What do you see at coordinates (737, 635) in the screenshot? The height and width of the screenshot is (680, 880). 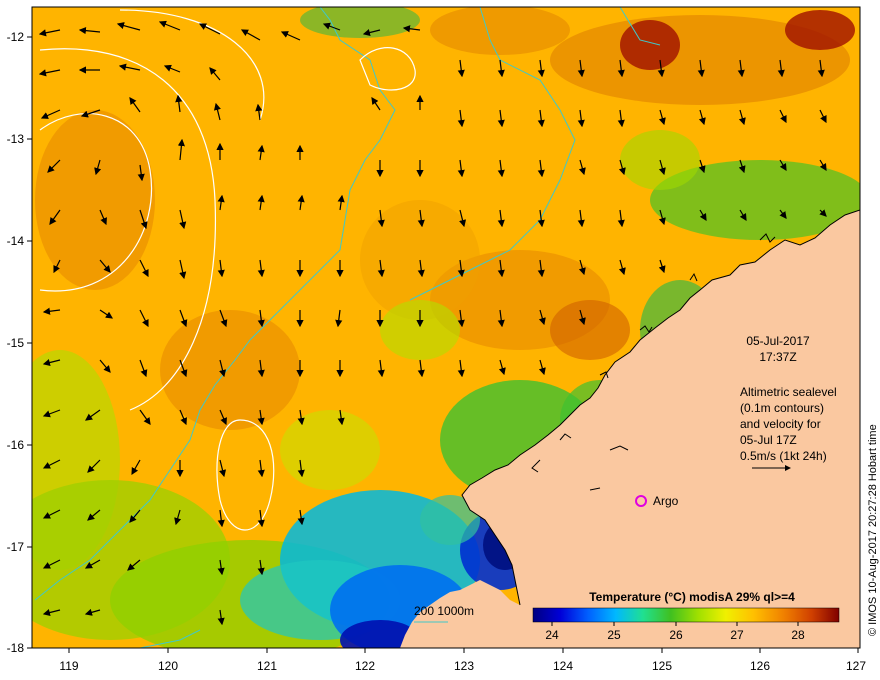 I see `colorbar-tick-27: 27` at bounding box center [737, 635].